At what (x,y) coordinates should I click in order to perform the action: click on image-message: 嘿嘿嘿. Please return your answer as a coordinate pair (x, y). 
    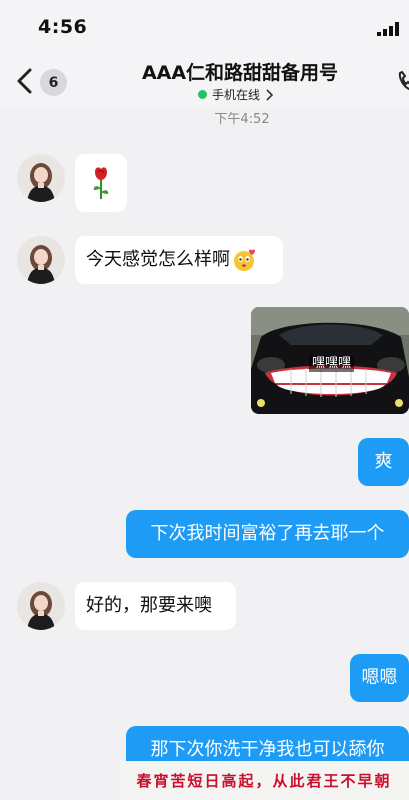
    Looking at the image, I should click on (330, 360).